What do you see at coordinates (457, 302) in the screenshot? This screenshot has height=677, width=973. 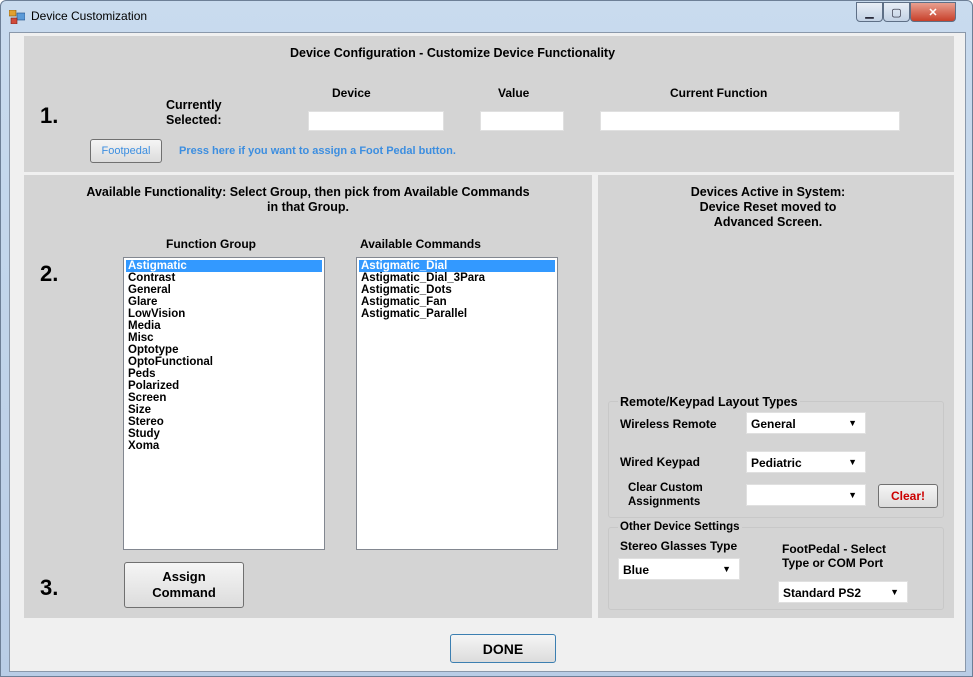 I see `command-item: Astigmatic_Fan` at bounding box center [457, 302].